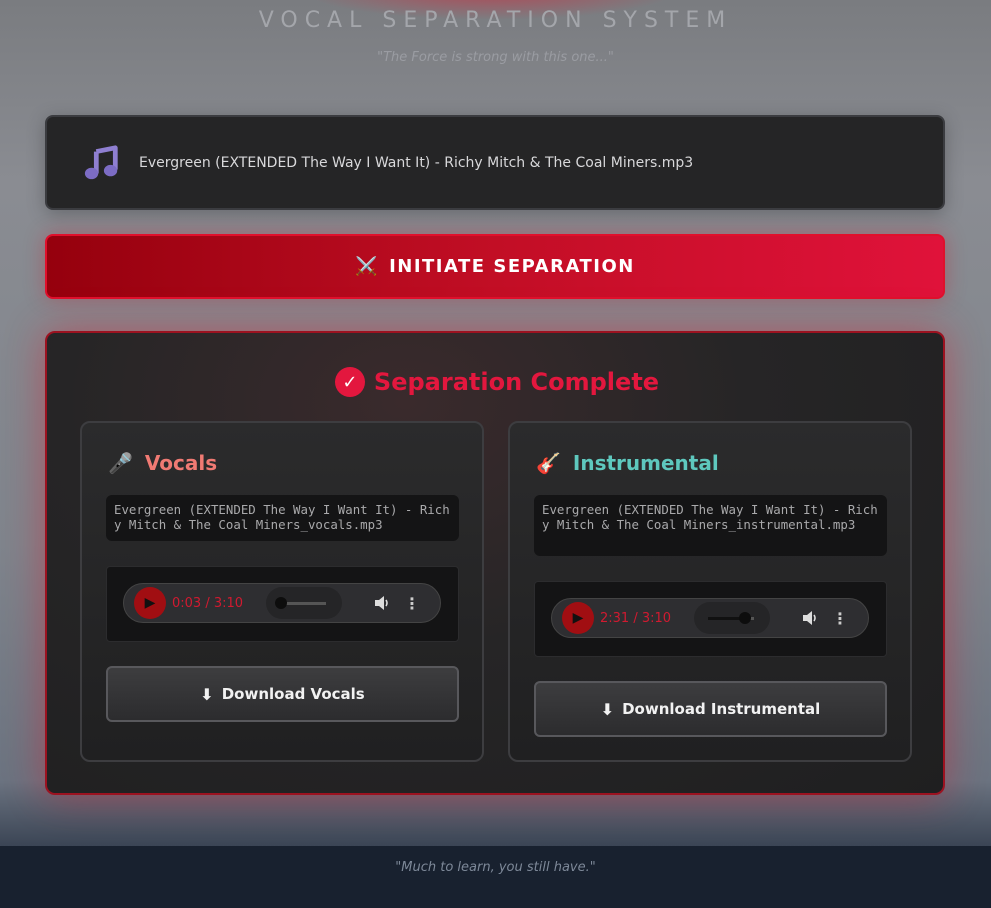  I want to click on instrumental-title: Instrumental, so click(645, 463).